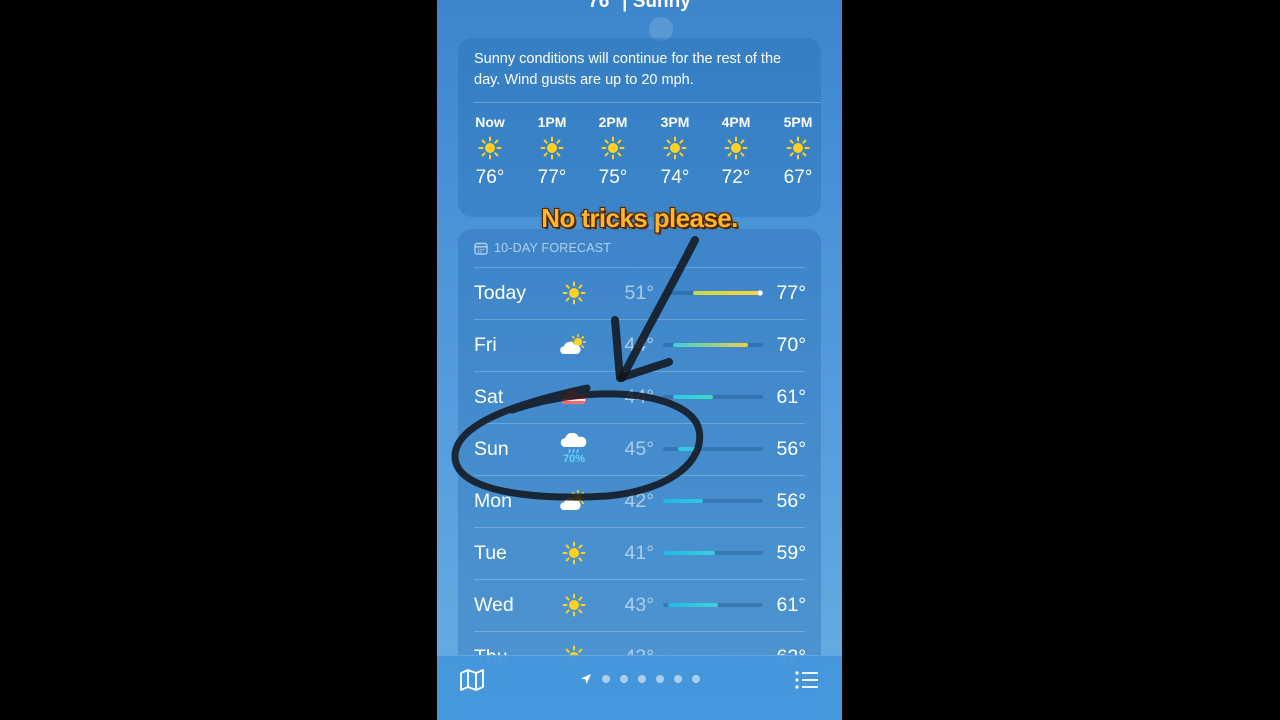 This screenshot has width=1280, height=720. I want to click on hour-label: 5PM, so click(798, 122).